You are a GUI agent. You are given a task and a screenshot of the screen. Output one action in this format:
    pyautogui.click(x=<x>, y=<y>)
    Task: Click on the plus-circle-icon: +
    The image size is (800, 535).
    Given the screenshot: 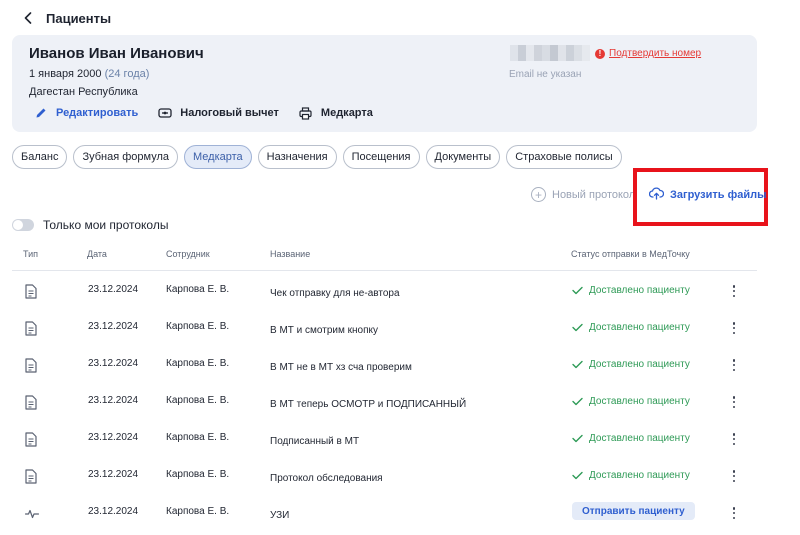 What is the action you would take?
    pyautogui.click(x=538, y=194)
    